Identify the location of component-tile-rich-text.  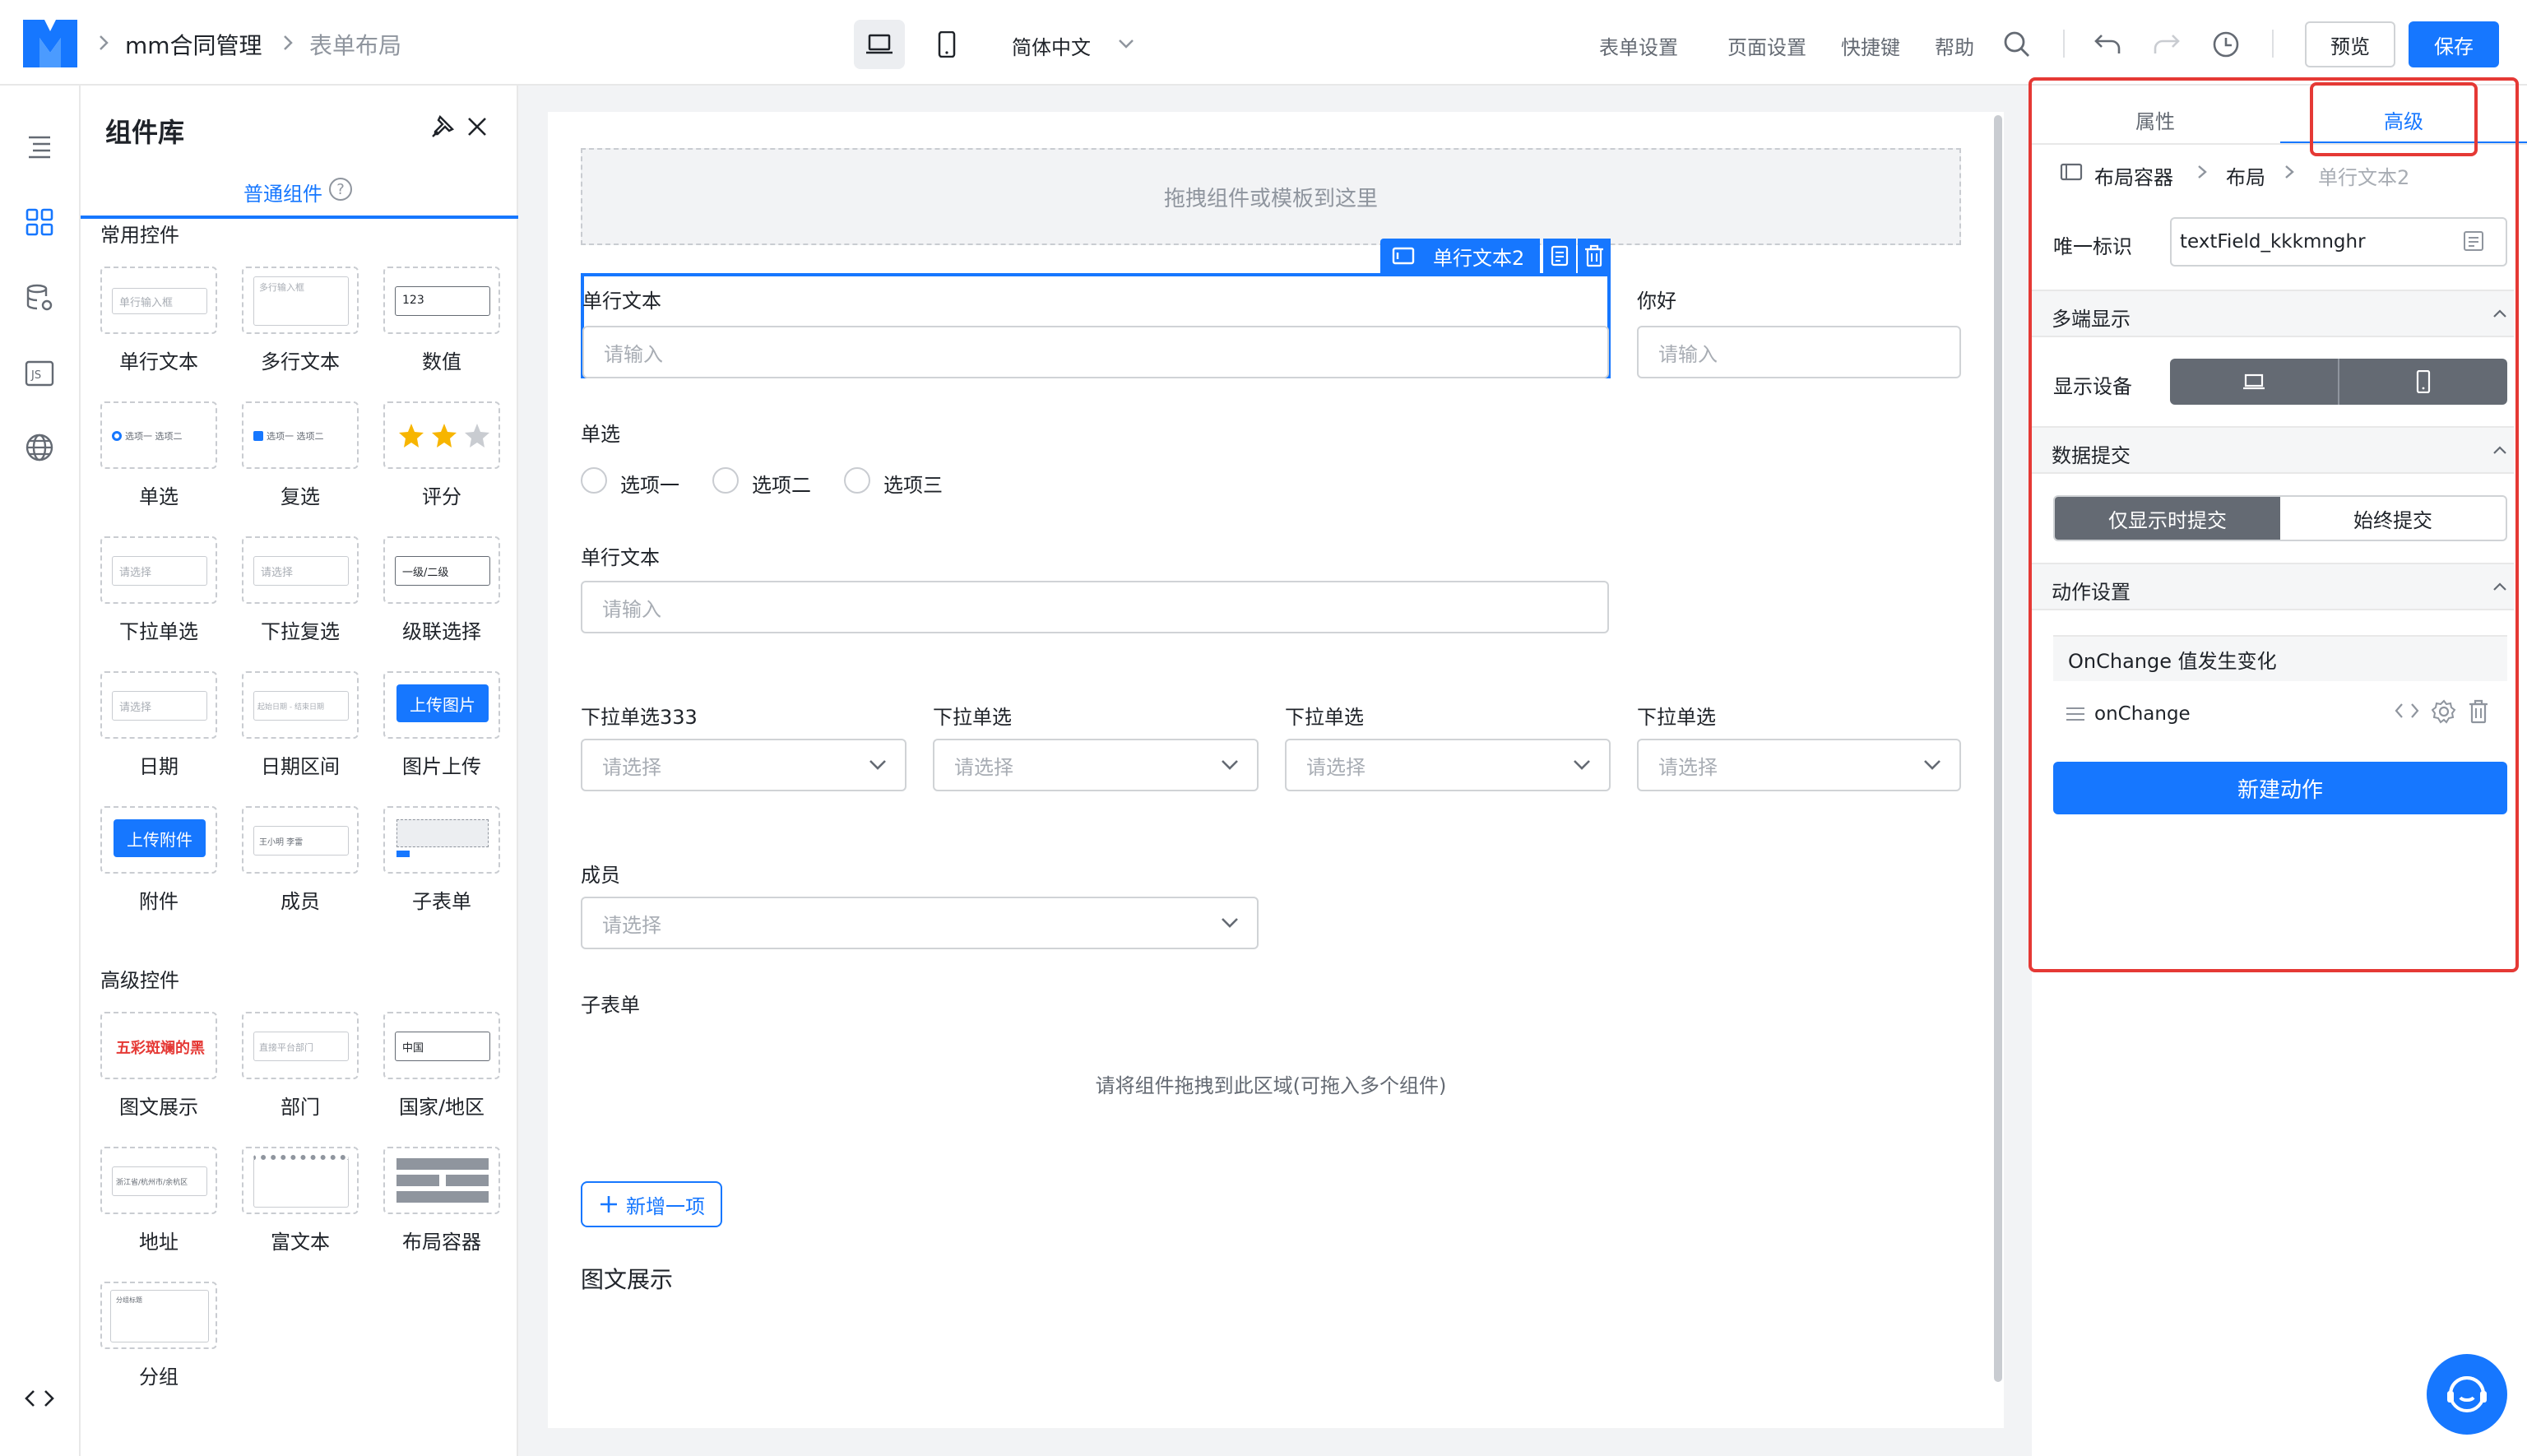
(301, 1180).